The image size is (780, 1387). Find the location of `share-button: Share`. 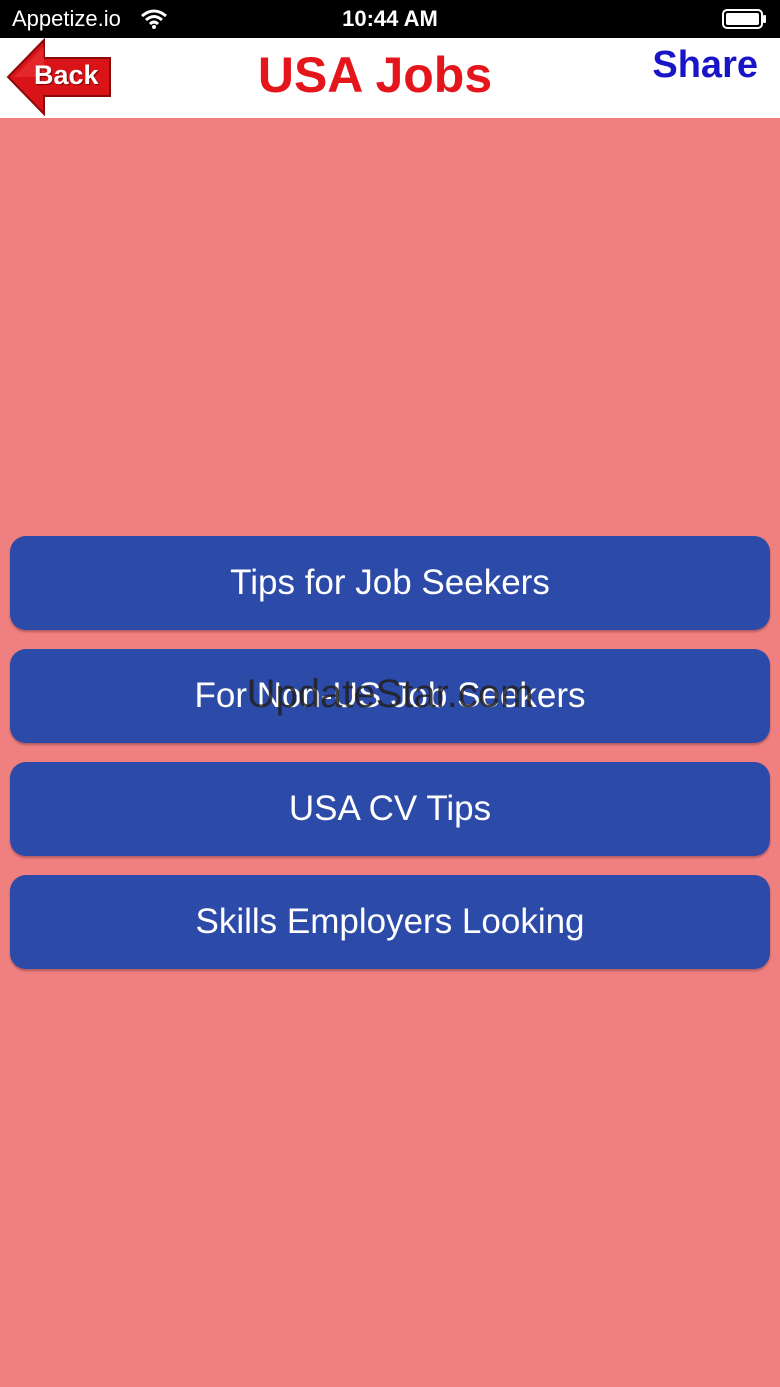

share-button: Share is located at coordinates (705, 65).